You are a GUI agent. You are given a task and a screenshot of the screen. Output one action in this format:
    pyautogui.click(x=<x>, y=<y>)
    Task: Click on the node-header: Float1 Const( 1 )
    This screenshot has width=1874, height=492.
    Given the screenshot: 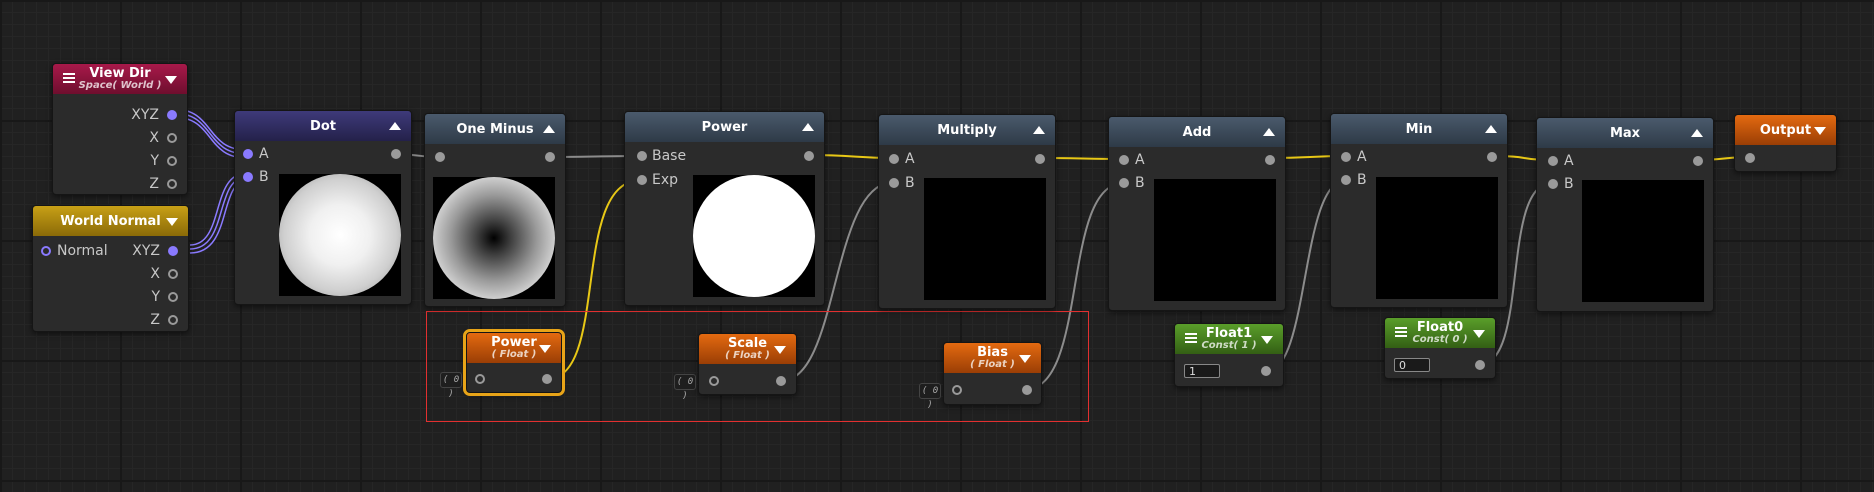 What is the action you would take?
    pyautogui.click(x=1229, y=339)
    